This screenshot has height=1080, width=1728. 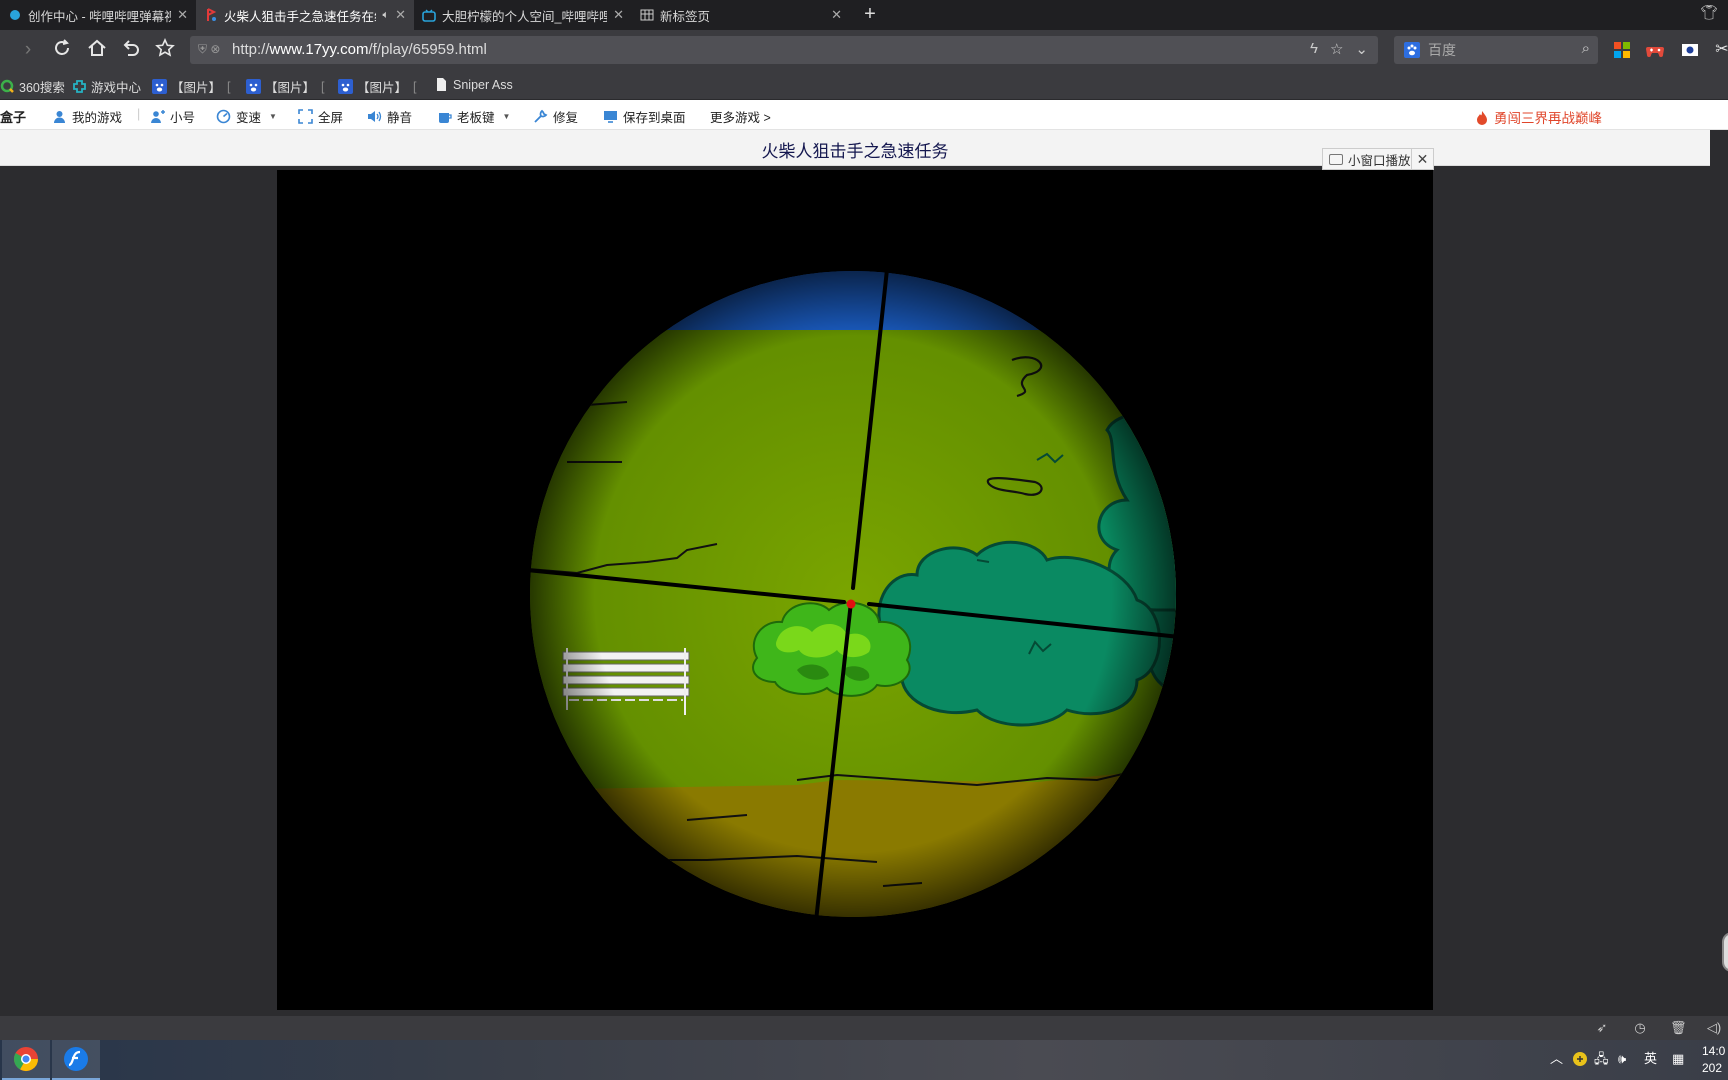 What do you see at coordinates (1556, 1059) in the screenshot?
I see `tray-expand-icon: ︿` at bounding box center [1556, 1059].